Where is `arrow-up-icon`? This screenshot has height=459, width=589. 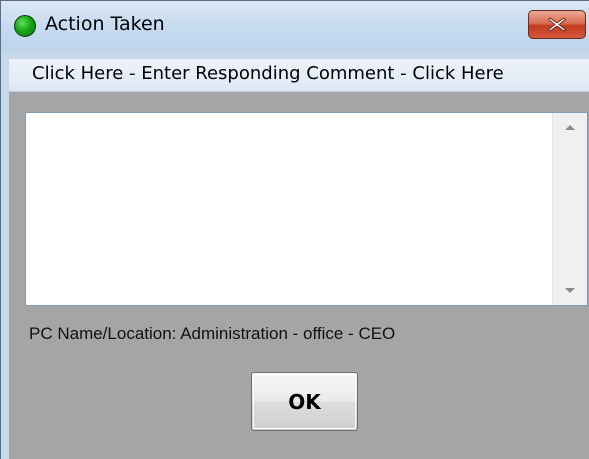 arrow-up-icon is located at coordinates (570, 127).